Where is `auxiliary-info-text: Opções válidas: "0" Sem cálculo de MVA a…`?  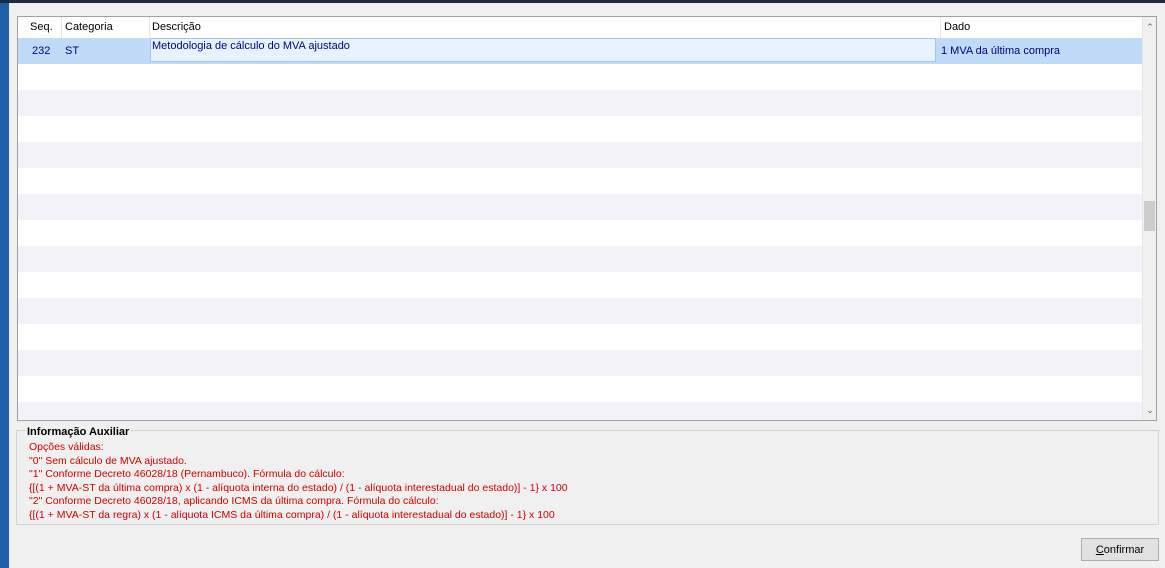
auxiliary-info-text: Opções válidas: "0" Sem cálculo de MVA a… is located at coordinates (298, 481).